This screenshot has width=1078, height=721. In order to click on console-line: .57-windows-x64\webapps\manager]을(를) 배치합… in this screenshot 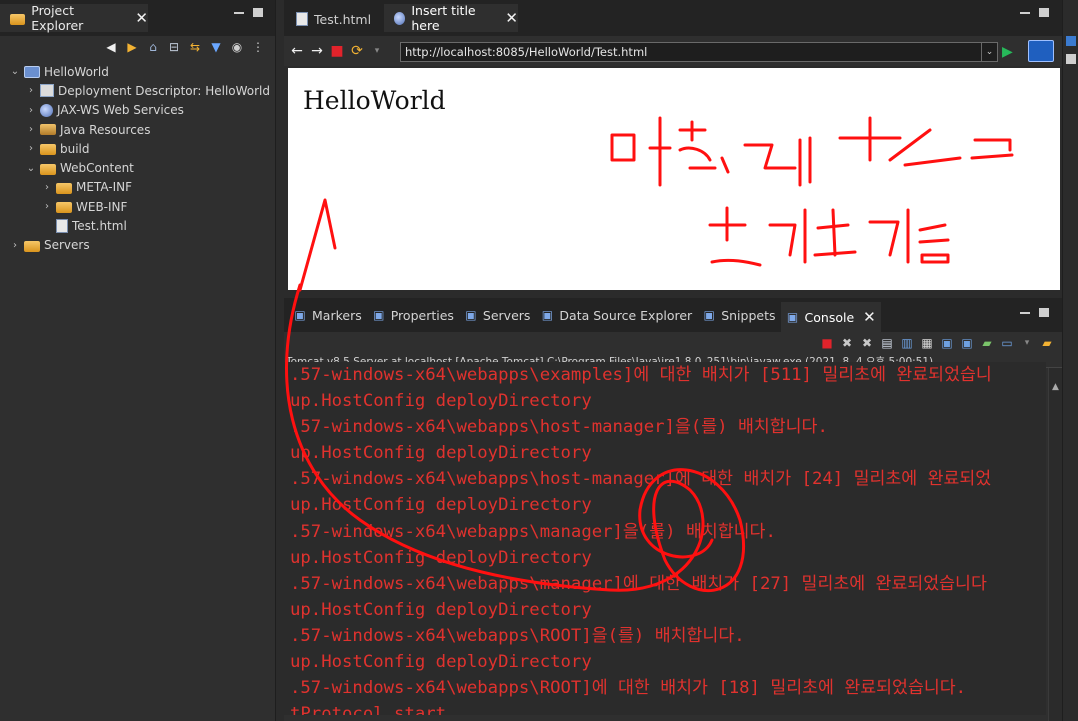, I will do `click(533, 531)`.